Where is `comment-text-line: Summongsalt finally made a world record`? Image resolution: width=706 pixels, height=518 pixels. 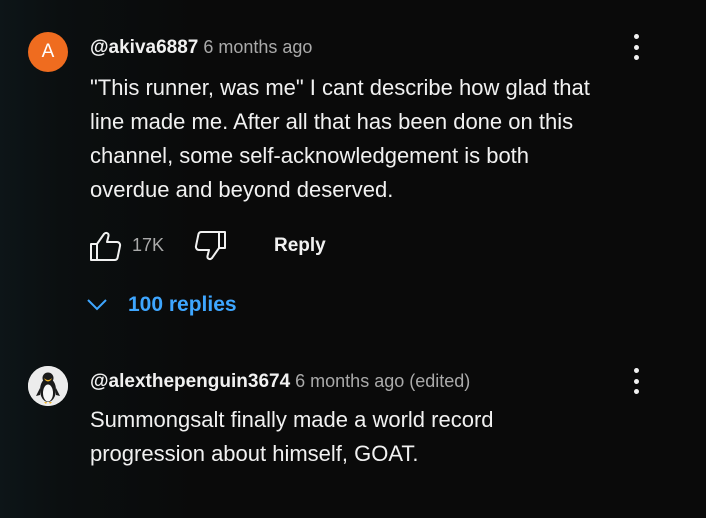 comment-text-line: Summongsalt finally made a world record is located at coordinates (292, 419).